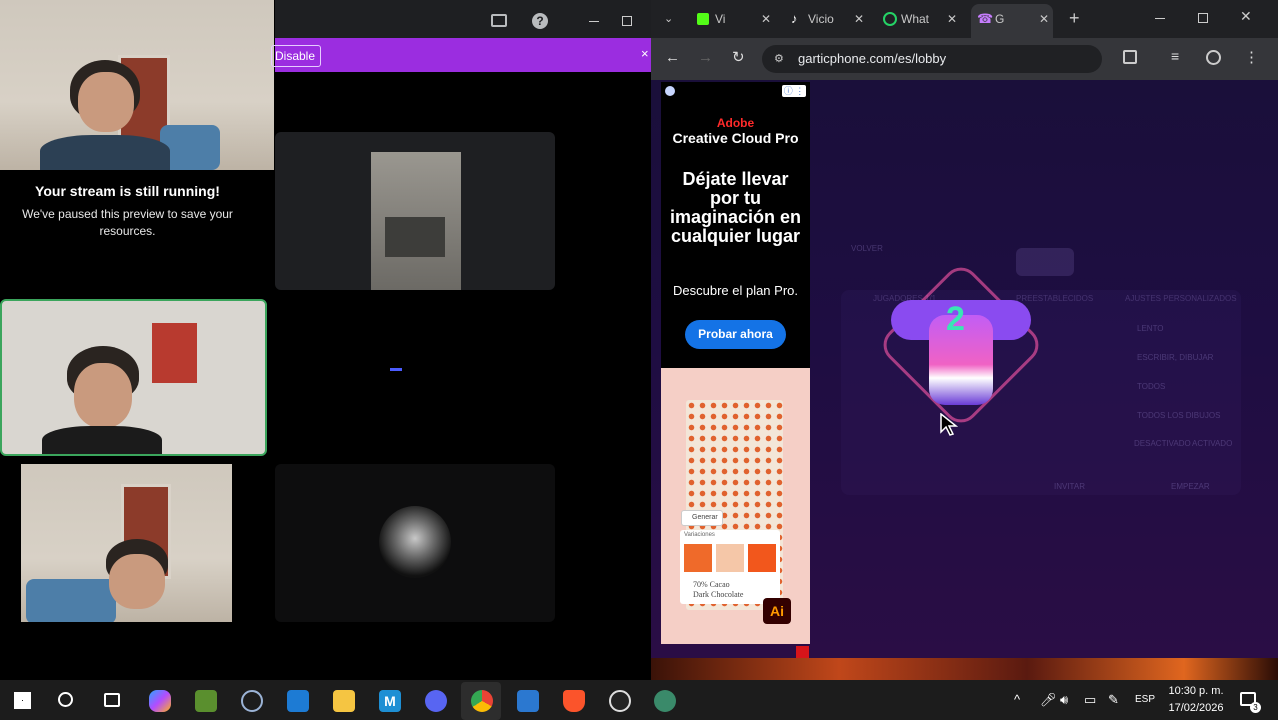 This screenshot has width=1278, height=720. Describe the element at coordinates (252, 701) in the screenshot. I see `atom-icon` at that location.